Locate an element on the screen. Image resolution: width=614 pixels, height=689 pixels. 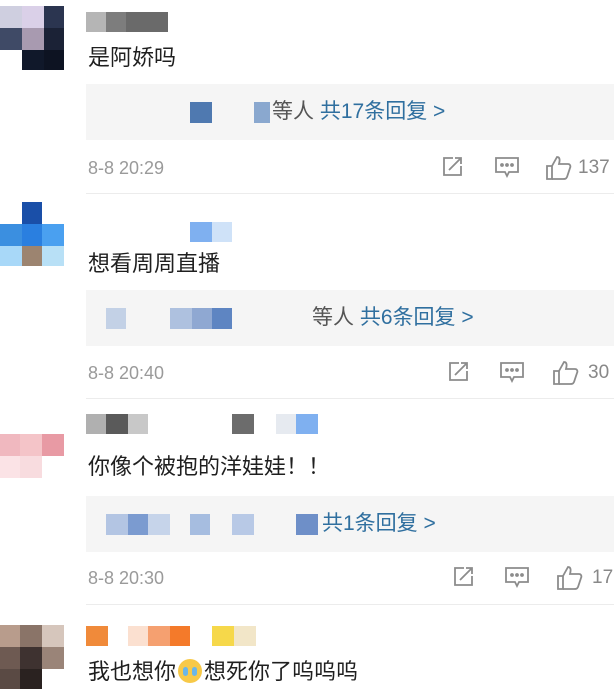
reply-summary-box: 等人 共6条回复 > is located at coordinates (350, 318).